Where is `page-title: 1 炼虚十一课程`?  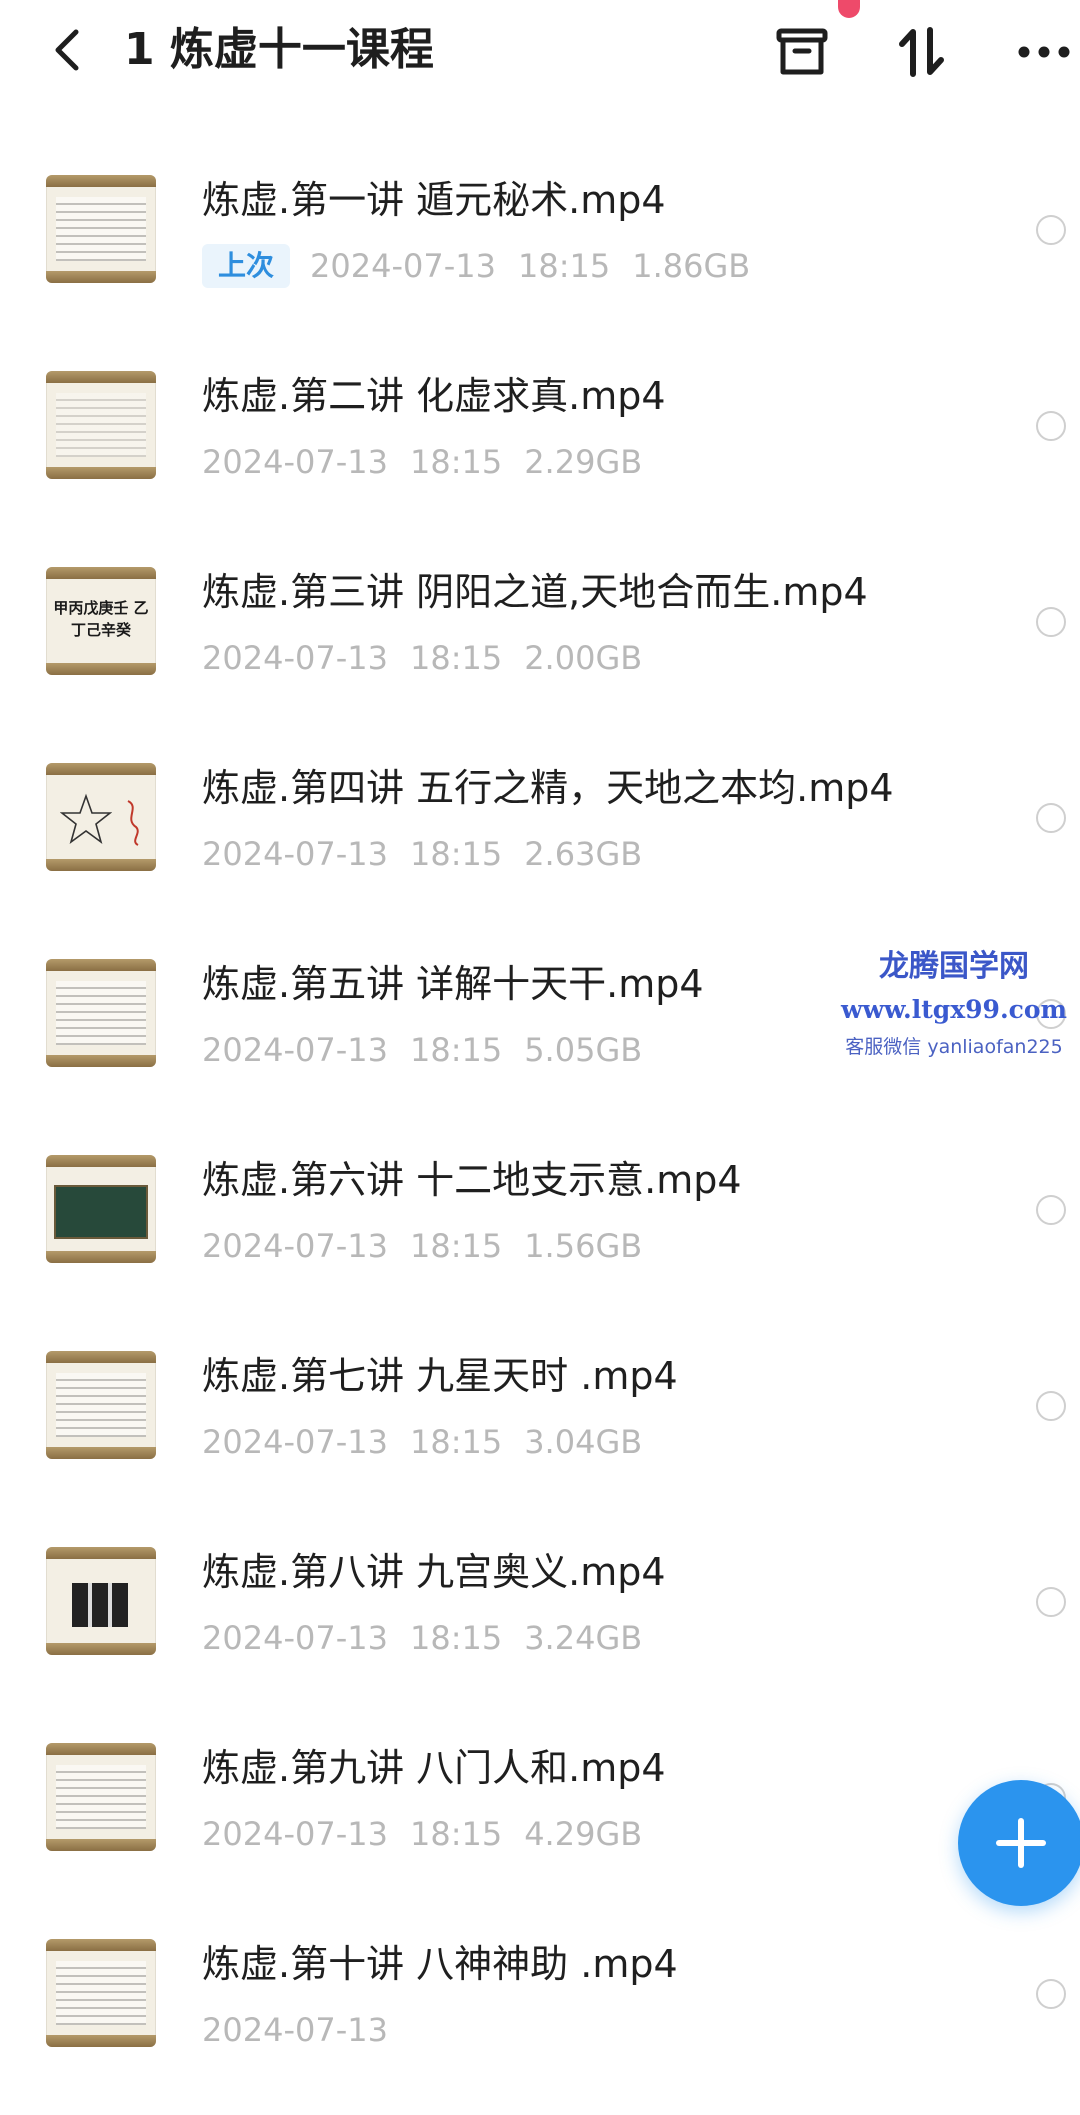 page-title: 1 炼虚十一课程 is located at coordinates (279, 49).